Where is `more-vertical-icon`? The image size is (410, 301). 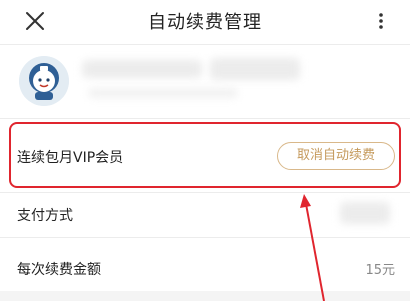 more-vertical-icon is located at coordinates (381, 21).